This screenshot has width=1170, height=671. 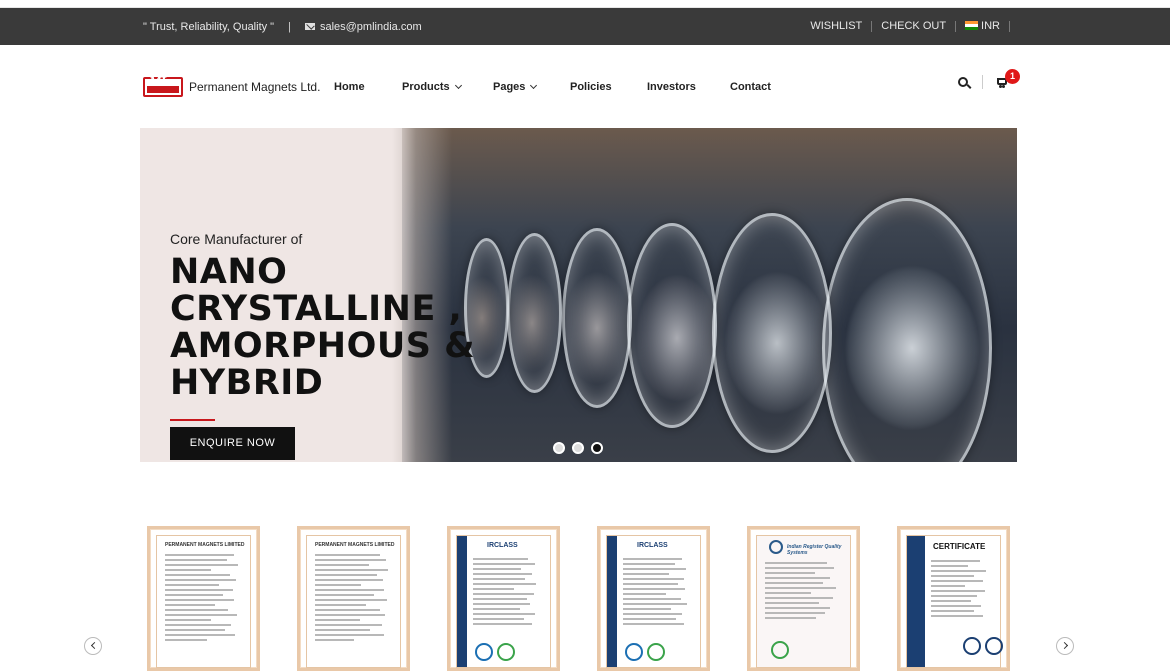 I want to click on currency-selector: INR, so click(x=983, y=26).